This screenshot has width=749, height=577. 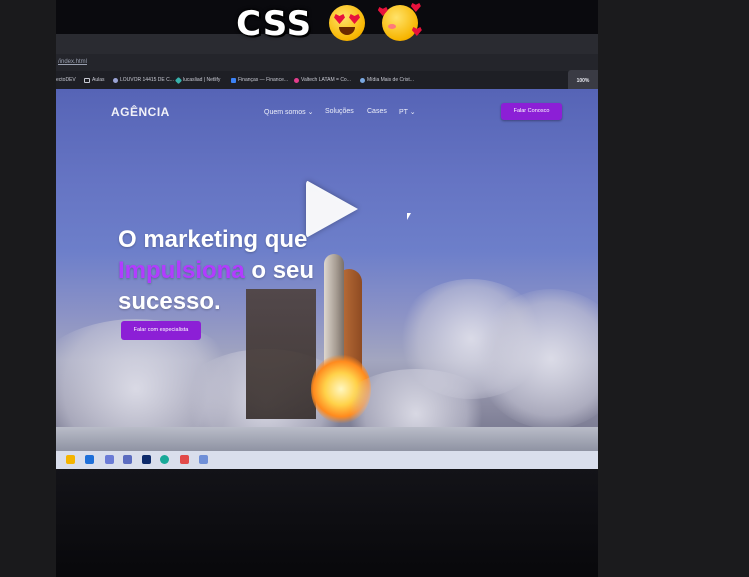 I want to click on bookmark-item: lucasliad | Netlify, so click(x=197, y=80).